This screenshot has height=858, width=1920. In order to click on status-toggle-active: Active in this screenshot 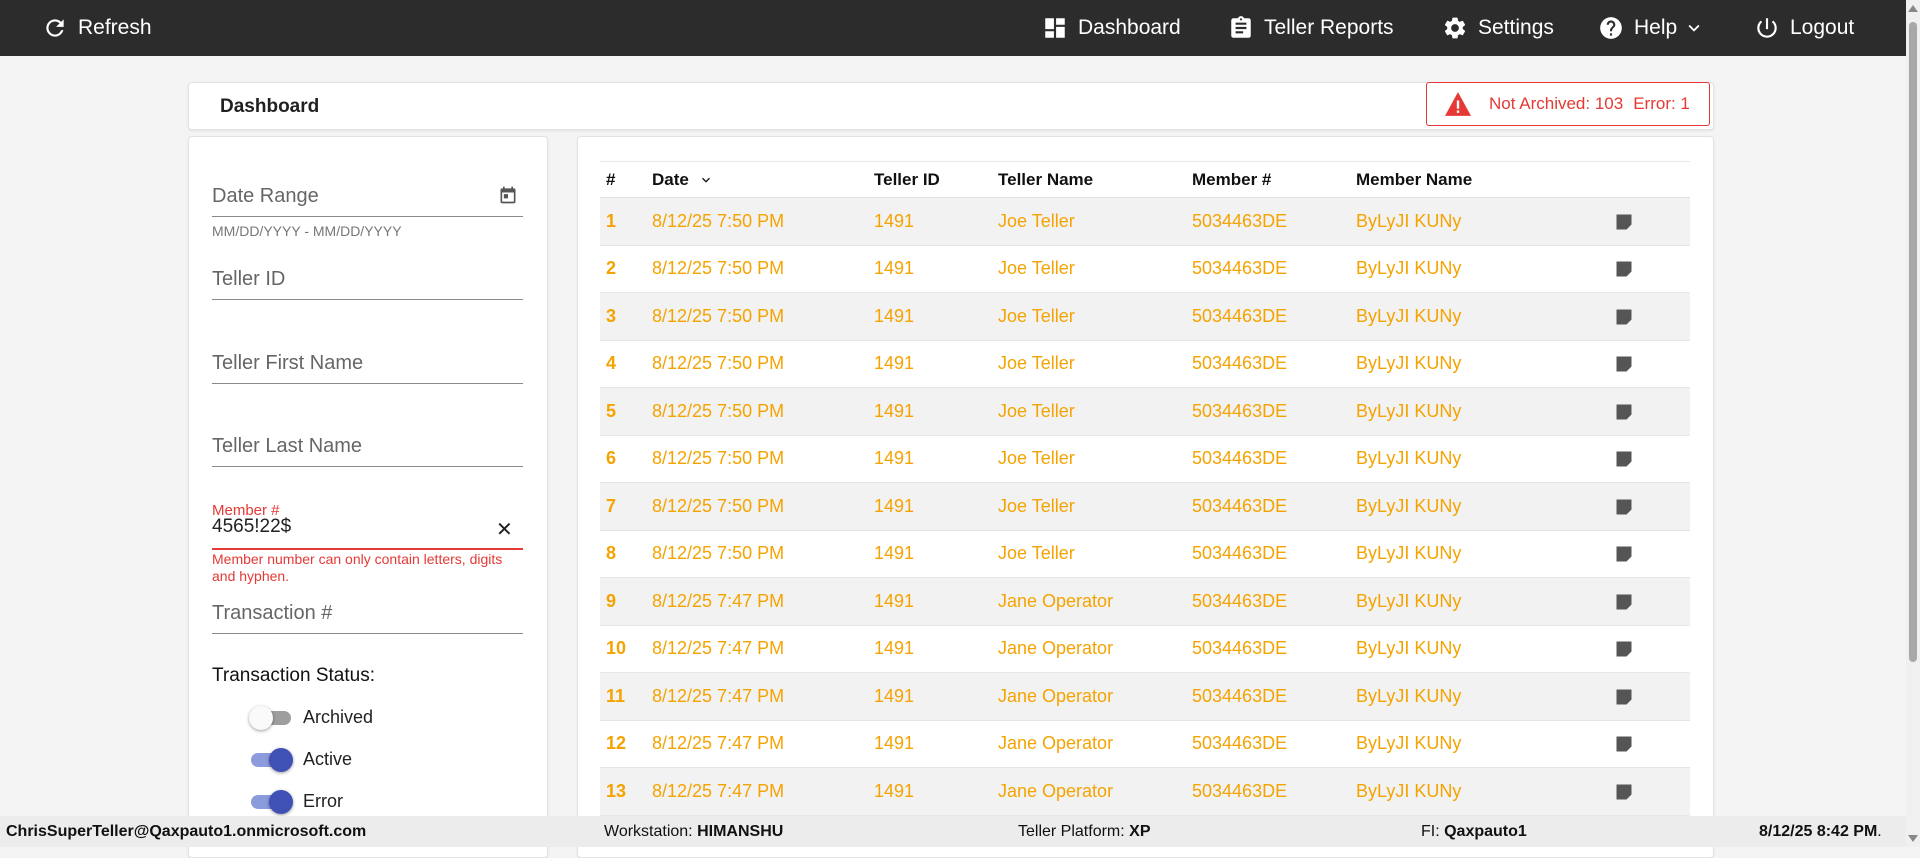, I will do `click(300, 759)`.